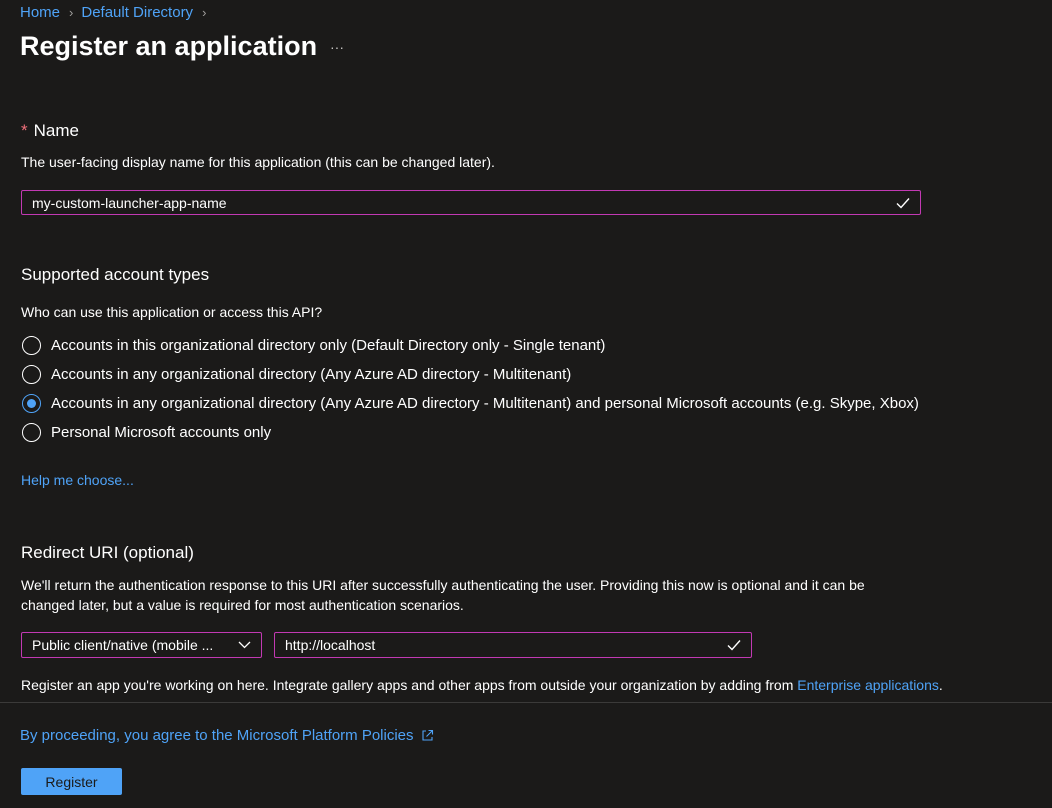 The image size is (1052, 808). I want to click on required-marker: *, so click(24, 130).